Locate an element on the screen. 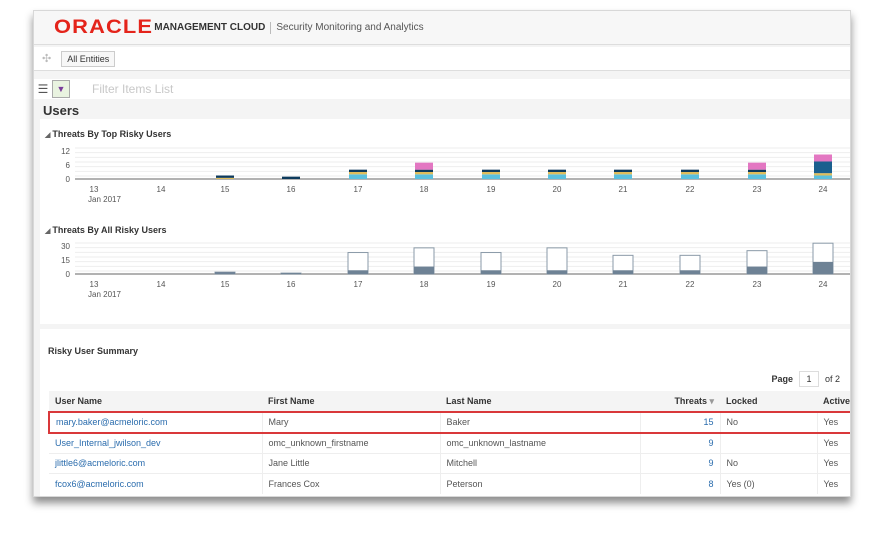 The width and height of the screenshot is (880, 533). page-input: 1 is located at coordinates (808, 379).